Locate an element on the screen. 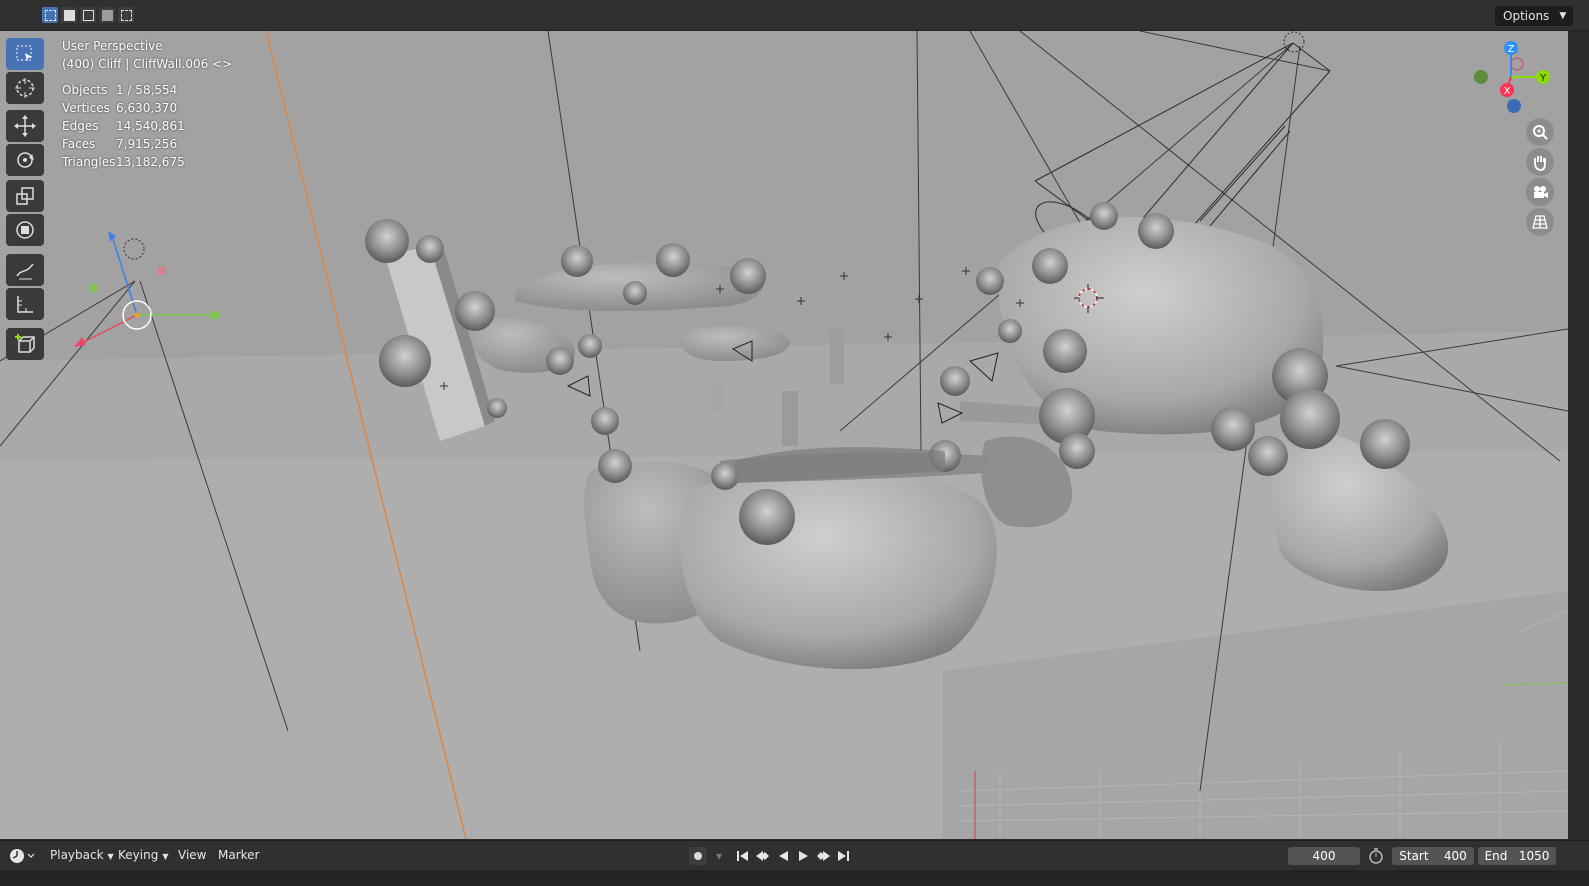  start-frame-field: Start 400 is located at coordinates (1433, 856).